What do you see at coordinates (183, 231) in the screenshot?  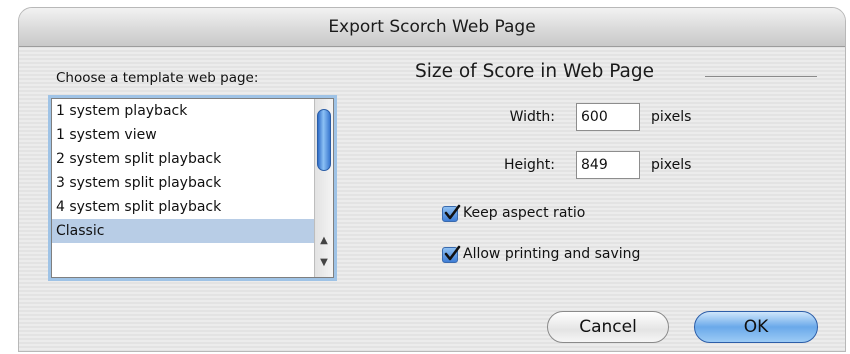 I see `list-item-selected: Classic` at bounding box center [183, 231].